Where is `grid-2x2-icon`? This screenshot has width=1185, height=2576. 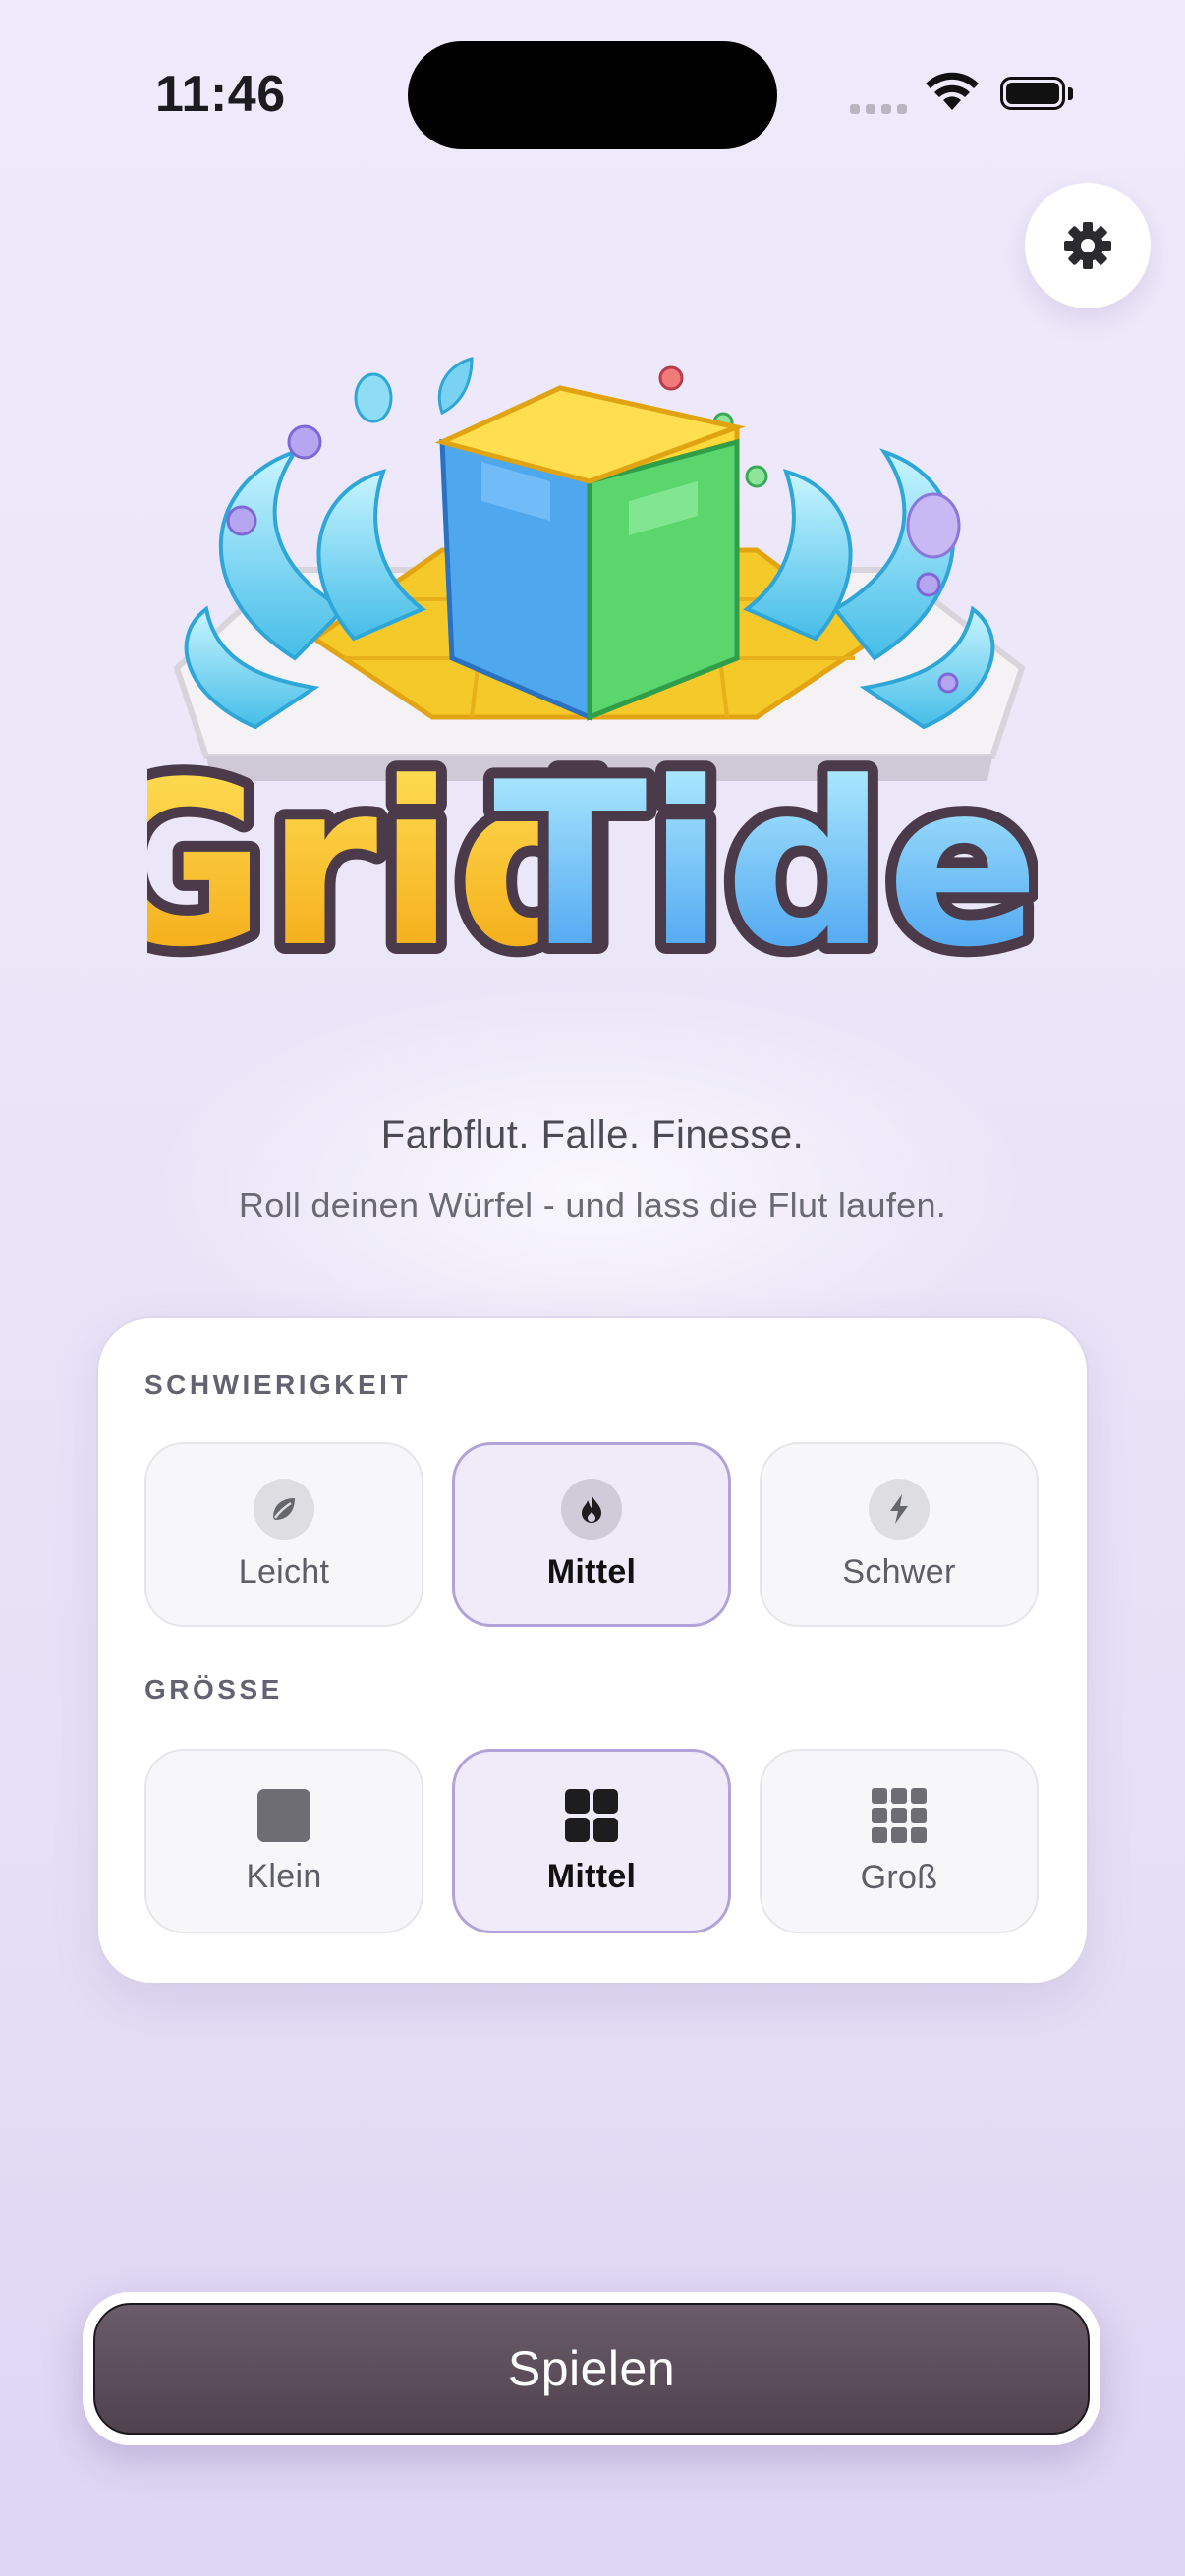 grid-2x2-icon is located at coordinates (592, 1815).